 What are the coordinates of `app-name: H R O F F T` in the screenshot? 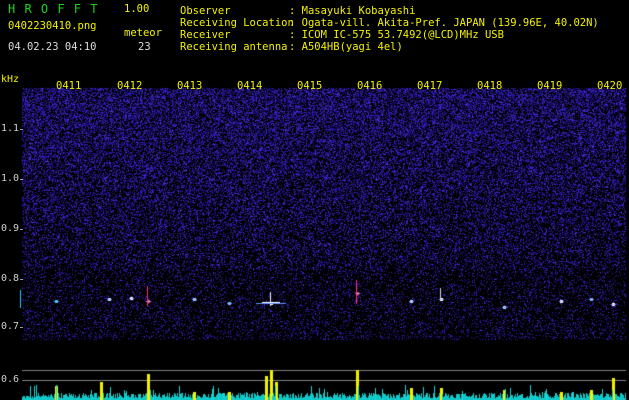 It's located at (53, 9).